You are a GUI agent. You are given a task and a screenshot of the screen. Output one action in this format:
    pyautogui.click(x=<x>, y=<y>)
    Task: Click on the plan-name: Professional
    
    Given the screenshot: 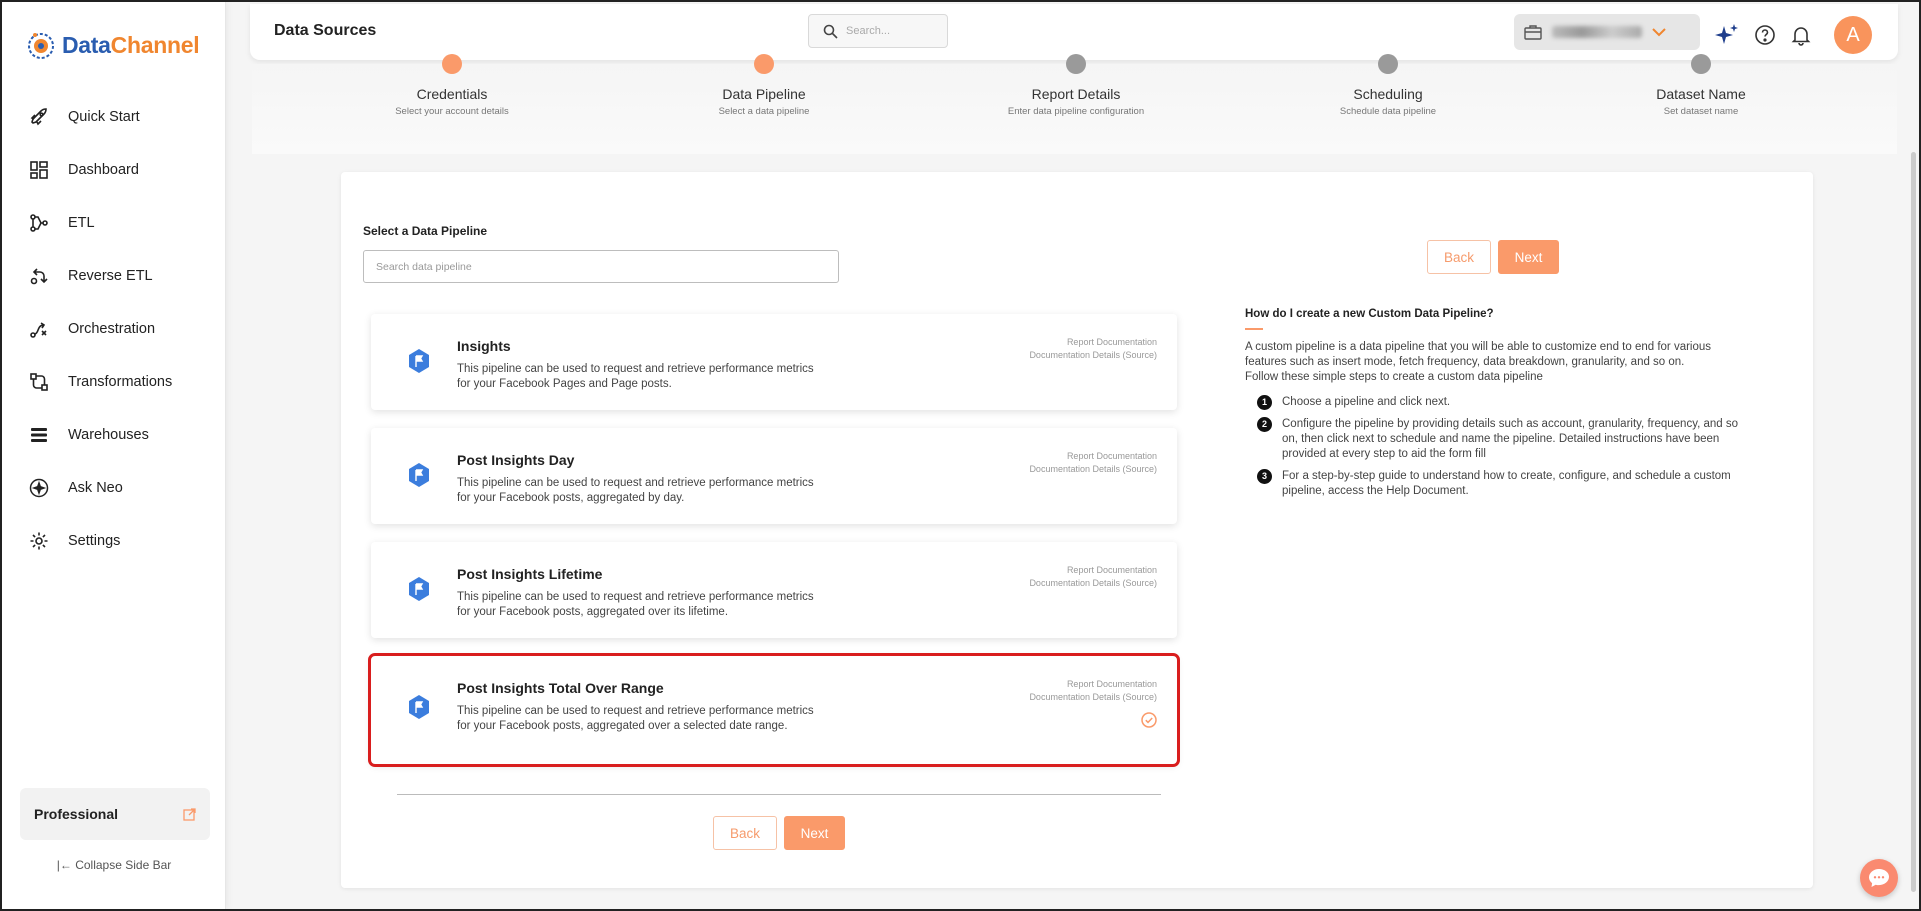 What is the action you would take?
    pyautogui.click(x=76, y=814)
    